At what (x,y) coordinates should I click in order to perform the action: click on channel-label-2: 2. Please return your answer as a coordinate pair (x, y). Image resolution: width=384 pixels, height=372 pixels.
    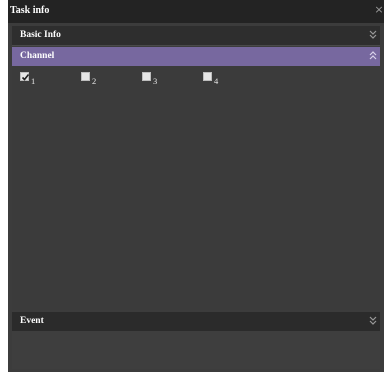
    Looking at the image, I should click on (94, 81).